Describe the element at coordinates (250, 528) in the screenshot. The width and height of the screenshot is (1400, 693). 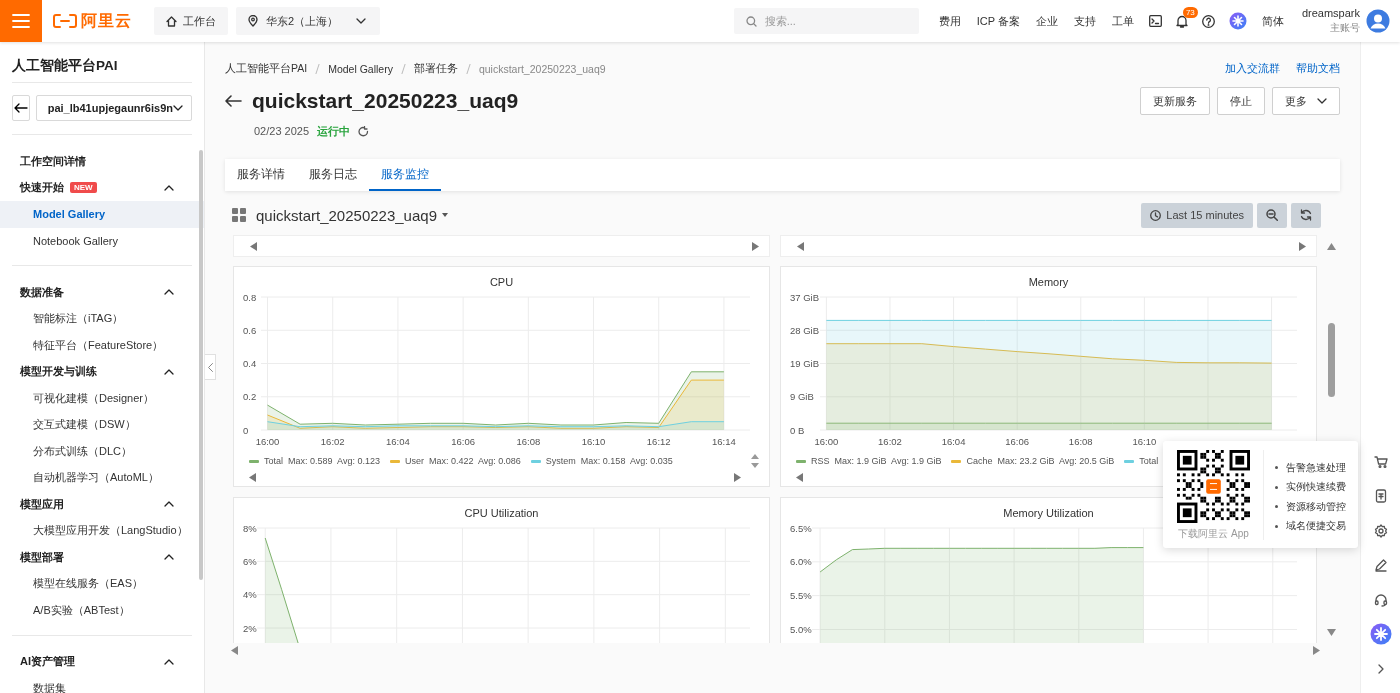
I see `axis-tick-label: 8%` at that location.